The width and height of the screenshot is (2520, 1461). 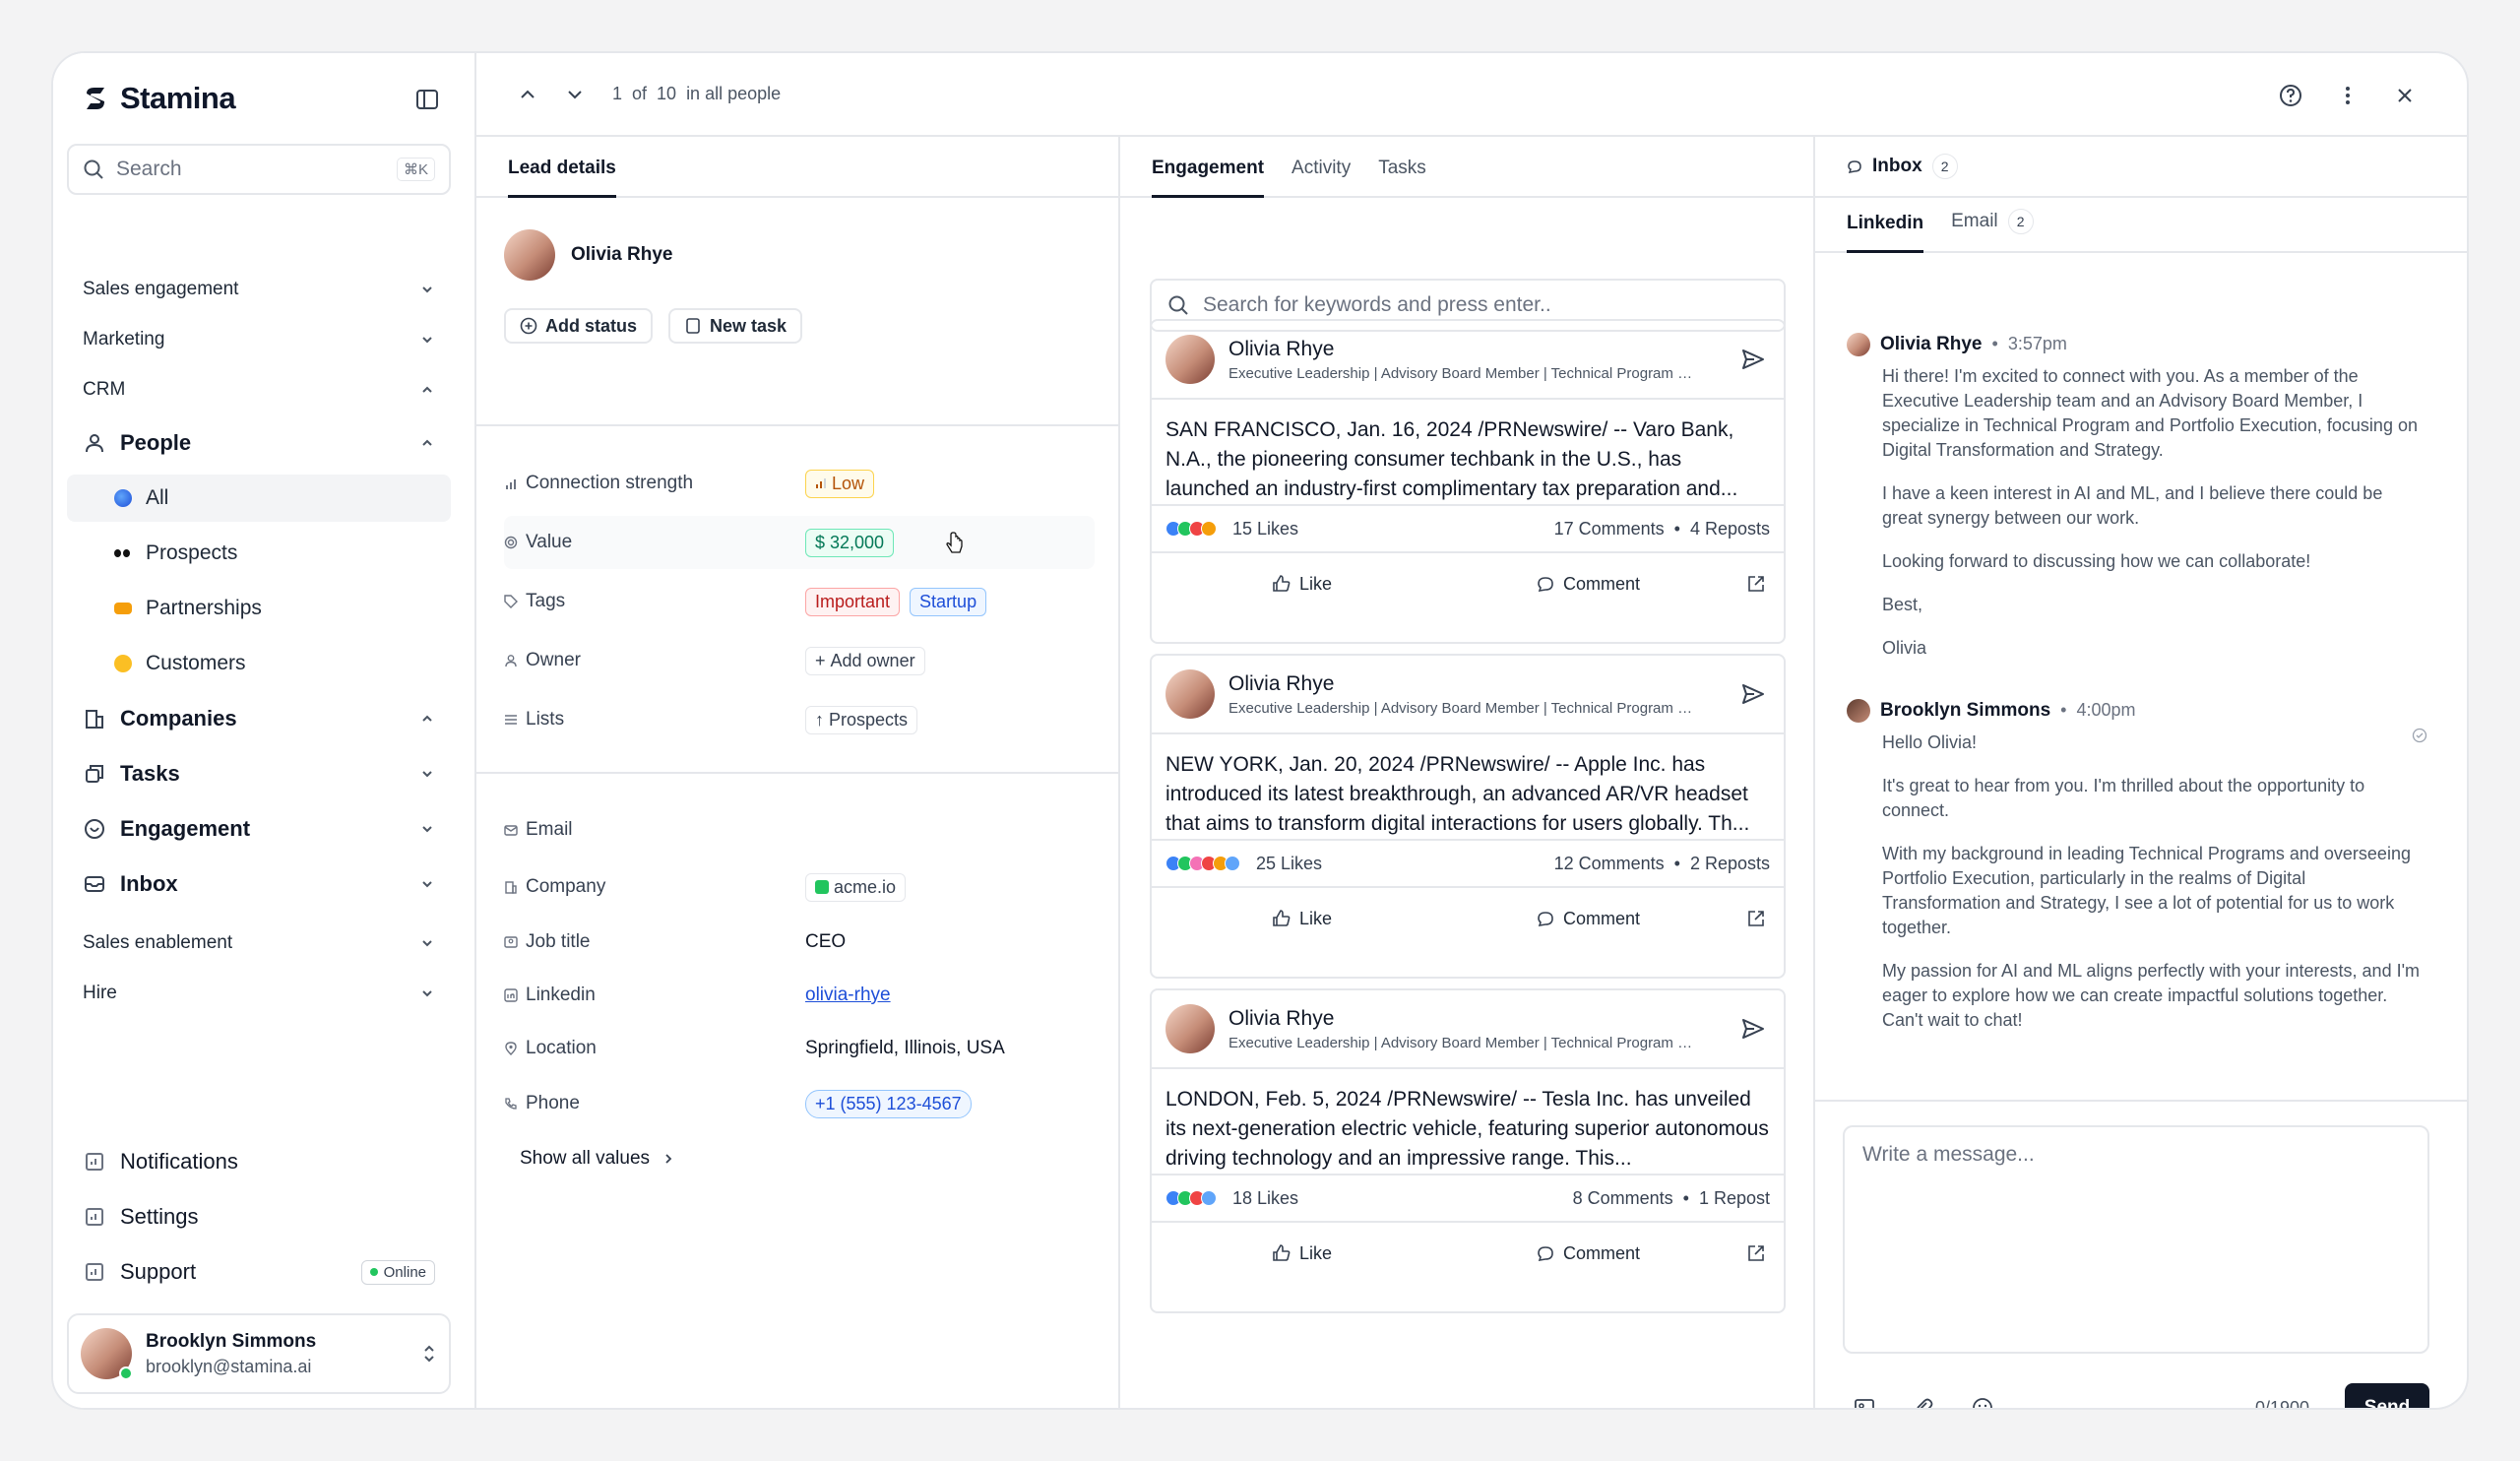 I want to click on user-card: Brooklyn Simmons brooklyn@stamina.ai, so click(x=259, y=1353).